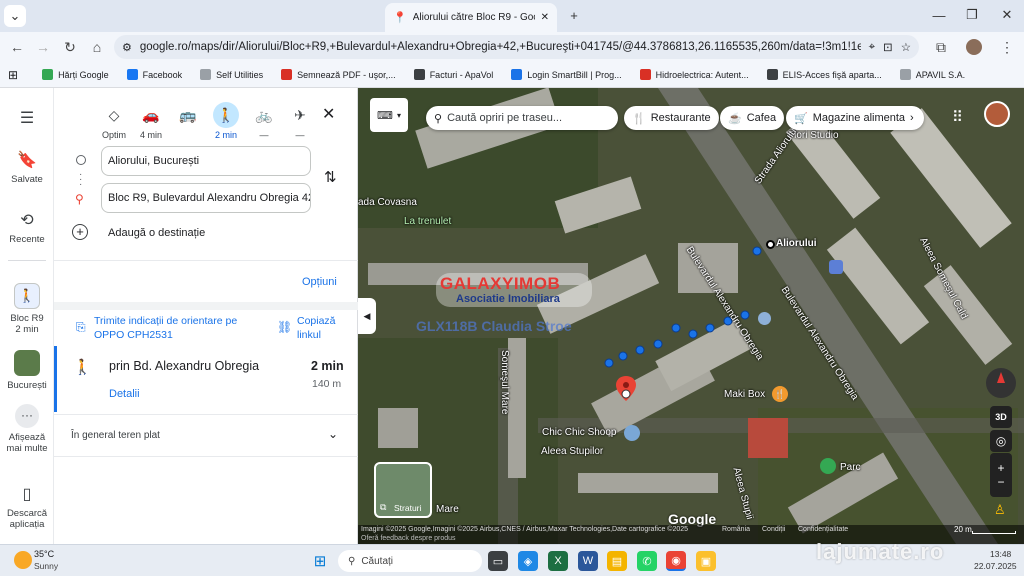  Describe the element at coordinates (995, 566) in the screenshot. I see `clock-date: 22.07.2025` at that location.